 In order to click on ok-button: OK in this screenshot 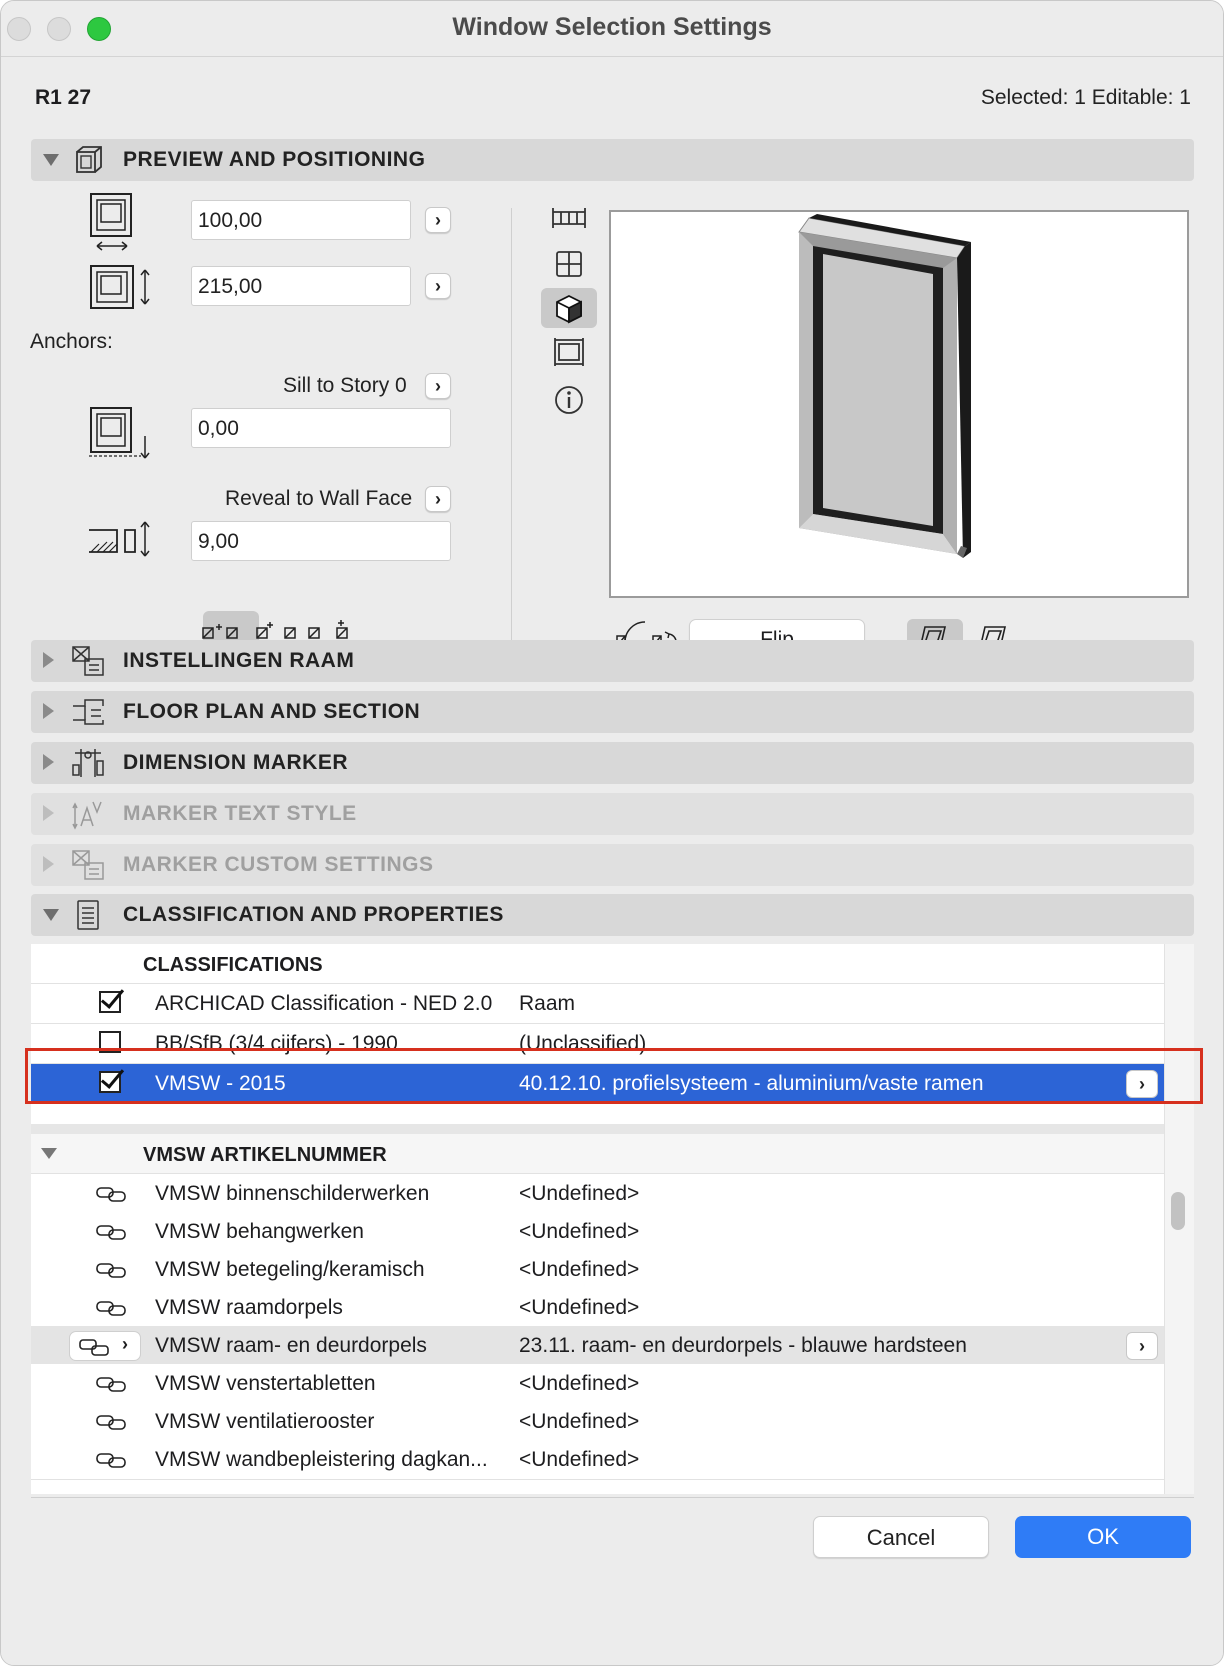, I will do `click(1103, 1537)`.